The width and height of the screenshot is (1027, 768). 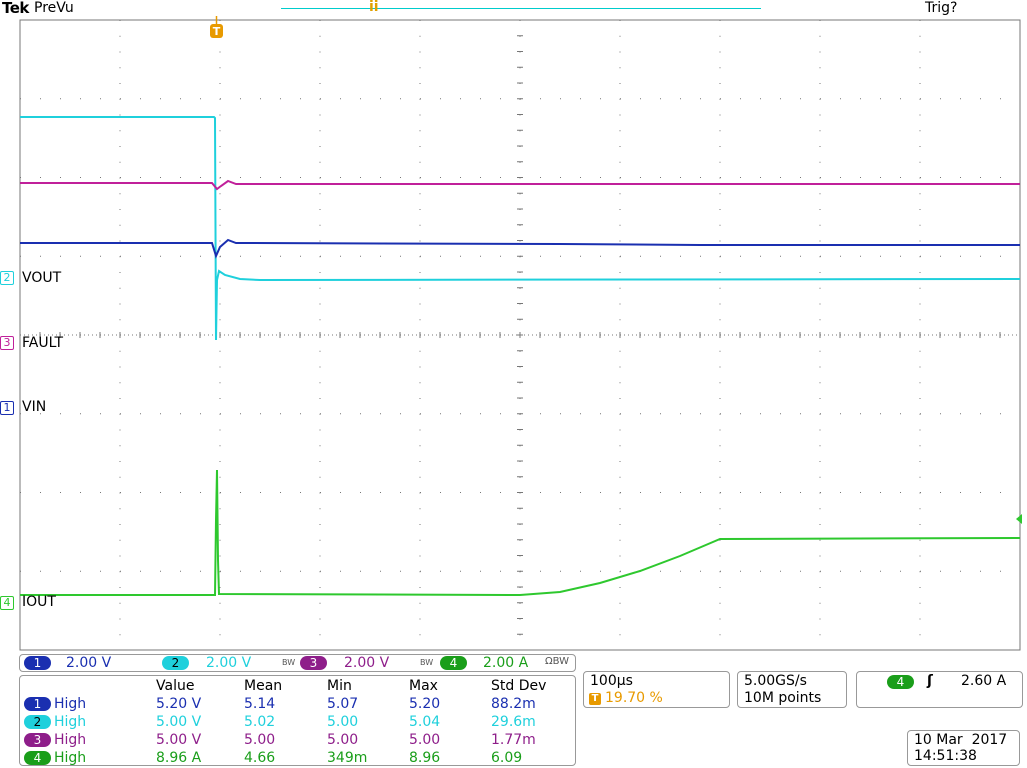 What do you see at coordinates (961, 740) in the screenshot?
I see `date: 10 Mar 2017` at bounding box center [961, 740].